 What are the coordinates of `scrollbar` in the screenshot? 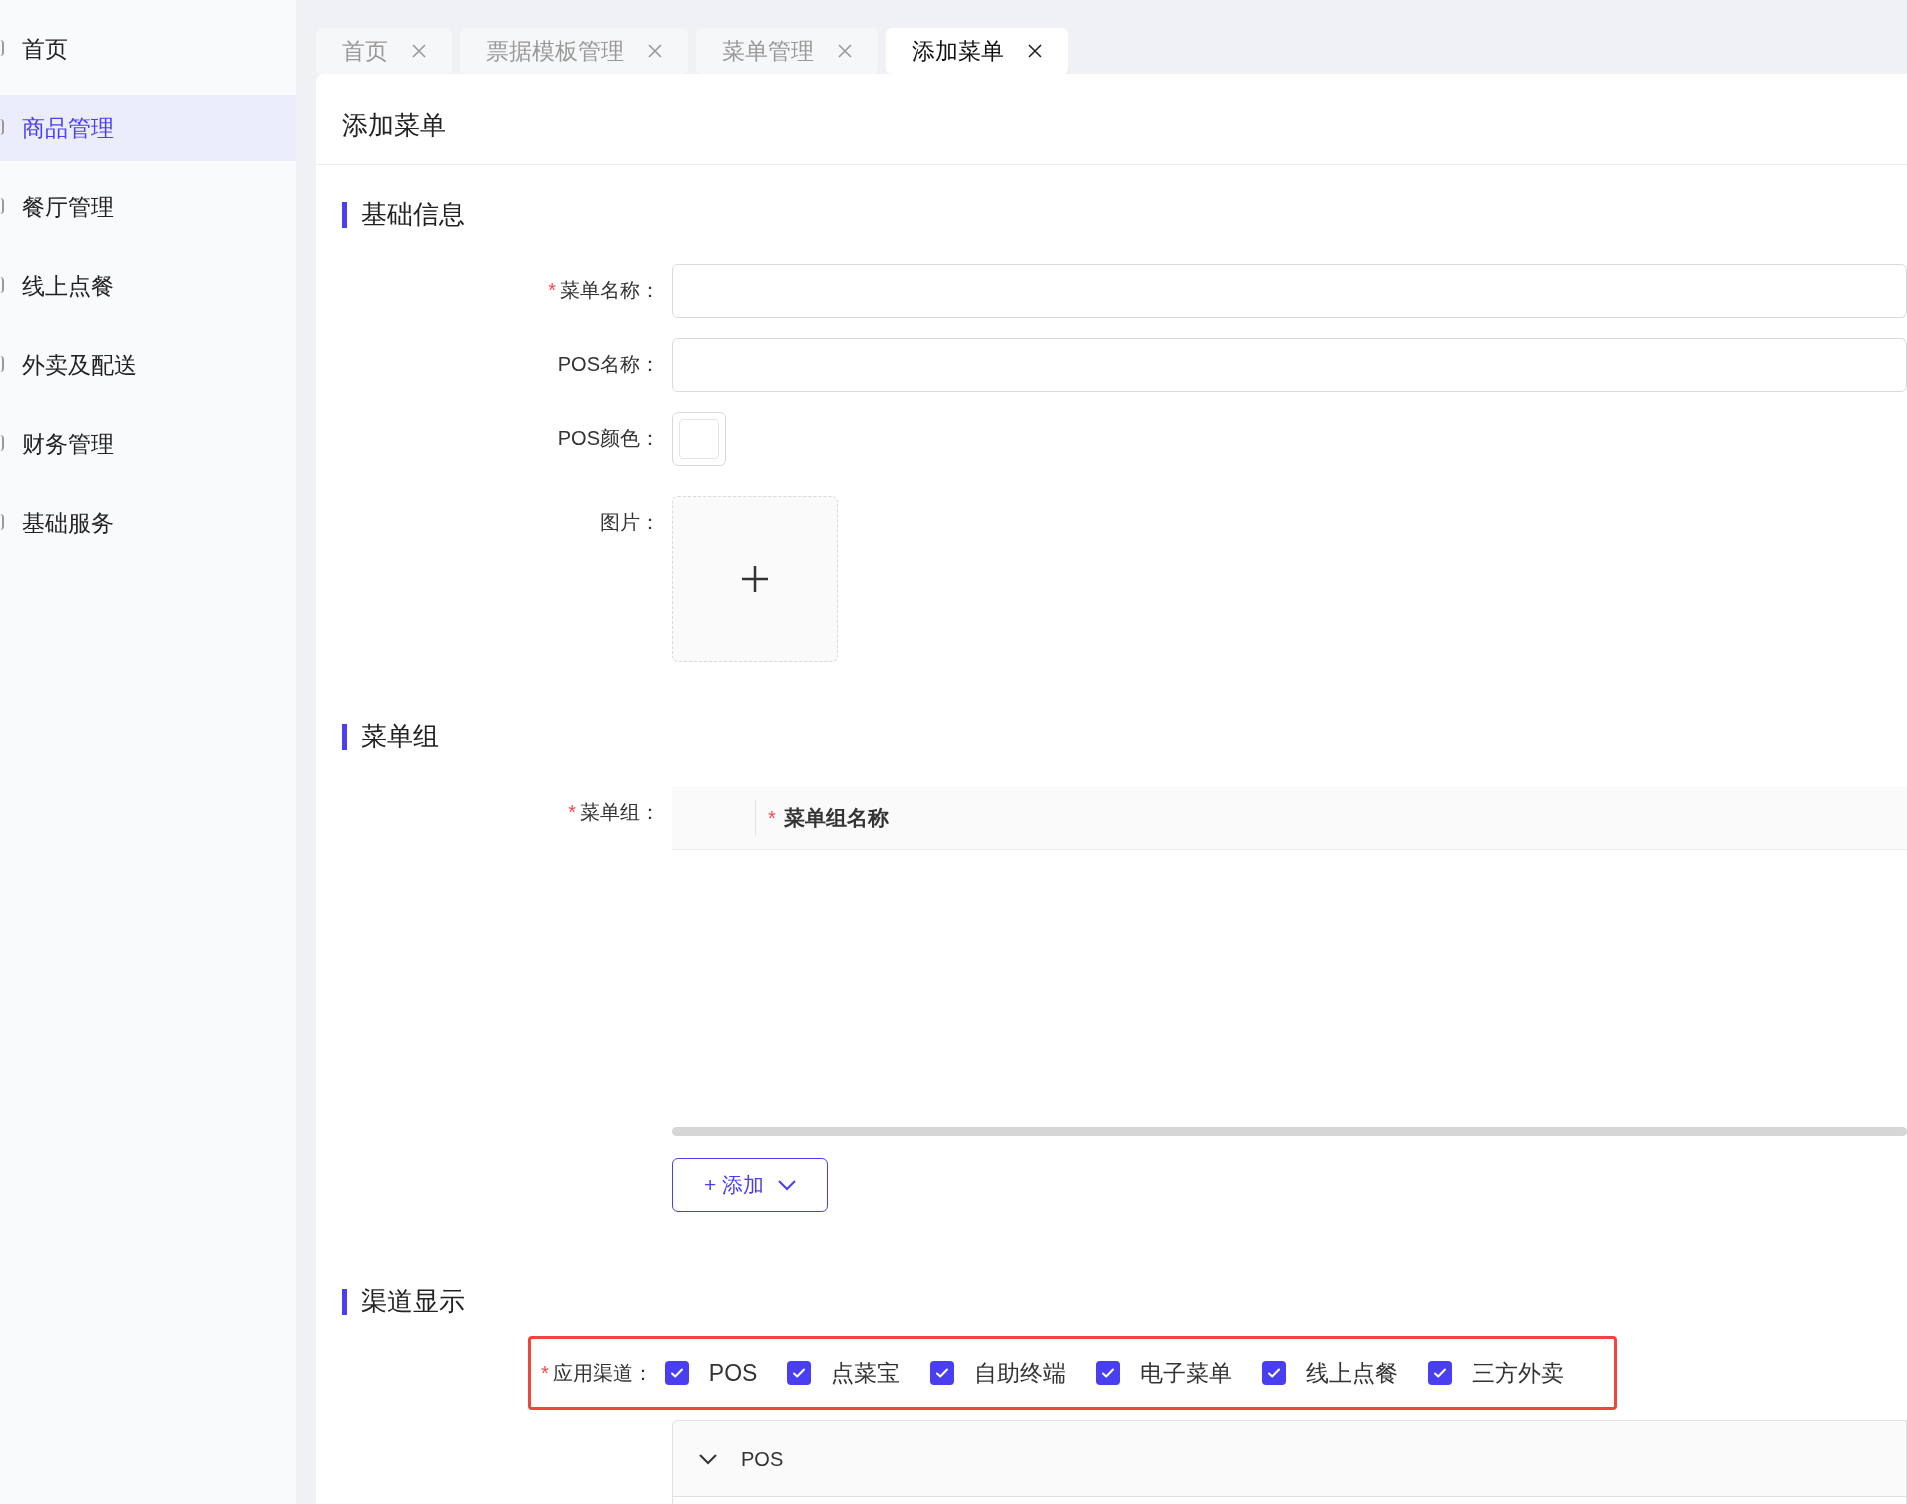 It's located at (1289, 1131).